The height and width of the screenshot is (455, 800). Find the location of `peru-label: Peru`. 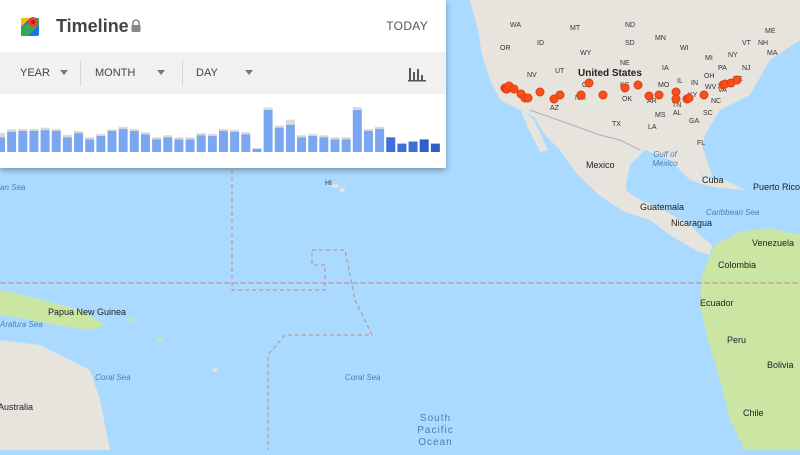

peru-label: Peru is located at coordinates (737, 340).